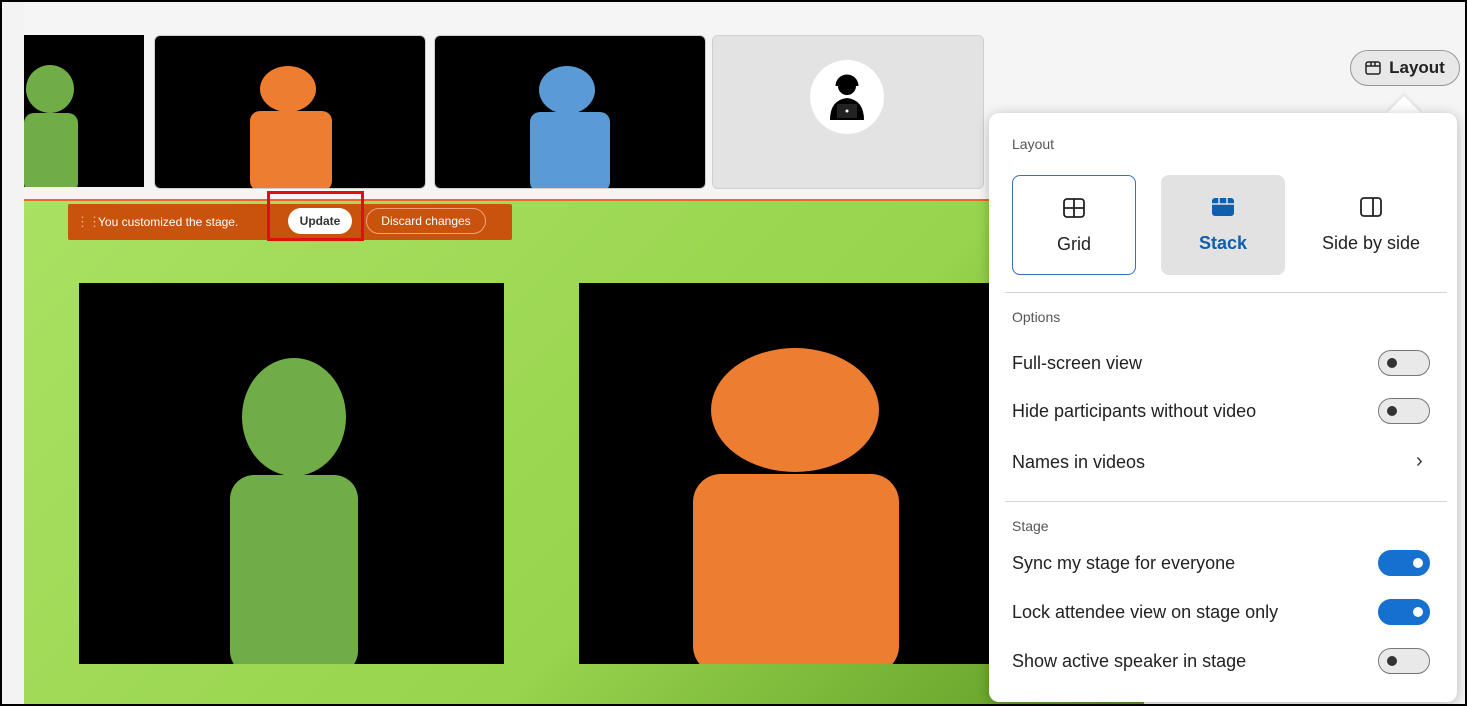 The height and width of the screenshot is (706, 1467). What do you see at coordinates (1371, 243) in the screenshot?
I see `layout-option-label: Side by side` at bounding box center [1371, 243].